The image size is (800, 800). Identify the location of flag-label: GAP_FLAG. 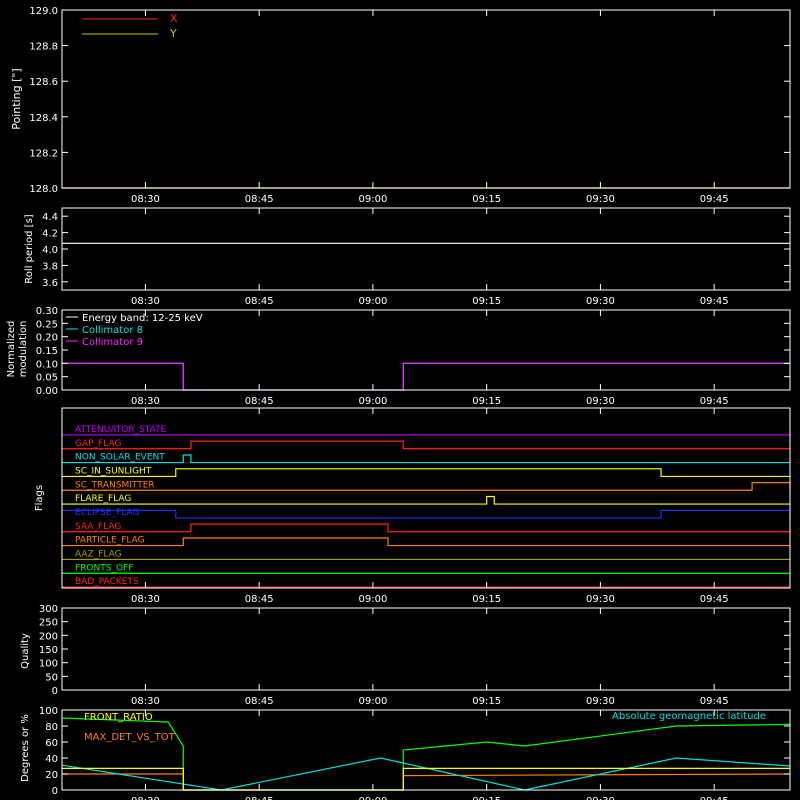
(98, 444).